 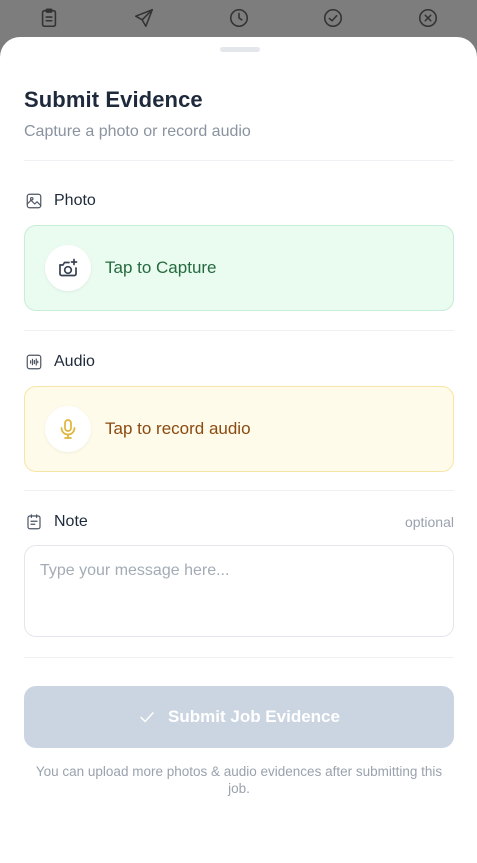 I want to click on capture-label: Tap to Capture, so click(x=161, y=267).